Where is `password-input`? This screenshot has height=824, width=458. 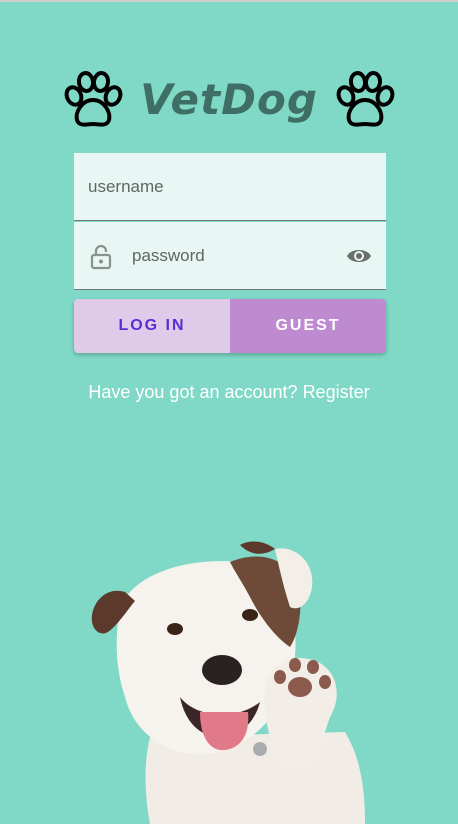 password-input is located at coordinates (232, 256).